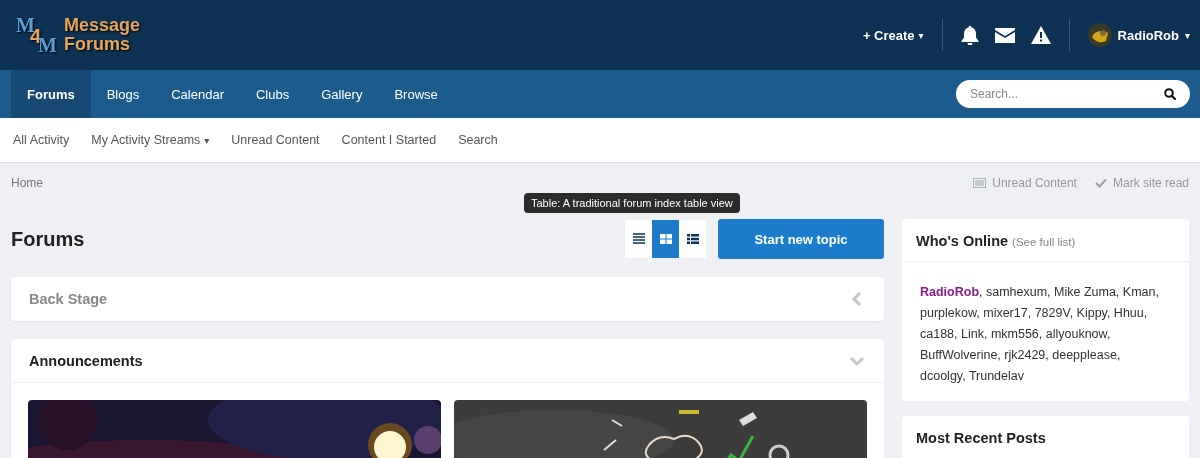 The width and height of the screenshot is (1200, 458). I want to click on subnav-link: Search, so click(478, 140).